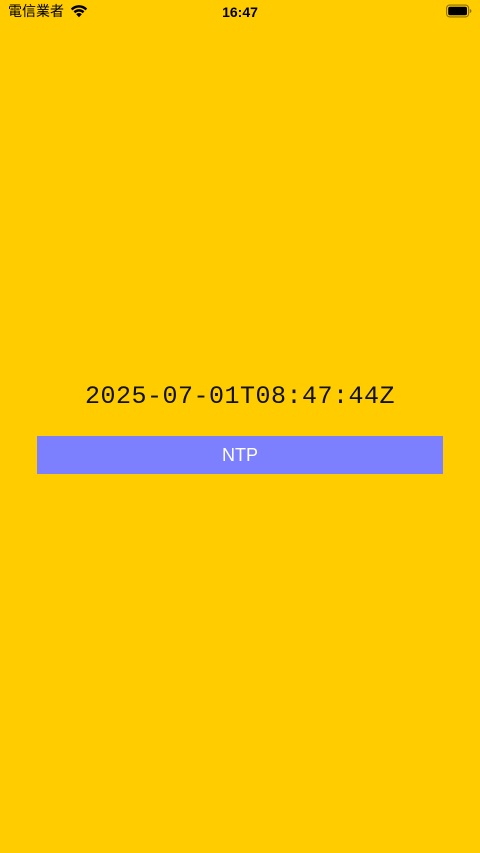 Image resolution: width=480 pixels, height=853 pixels. I want to click on battery-icon, so click(459, 11).